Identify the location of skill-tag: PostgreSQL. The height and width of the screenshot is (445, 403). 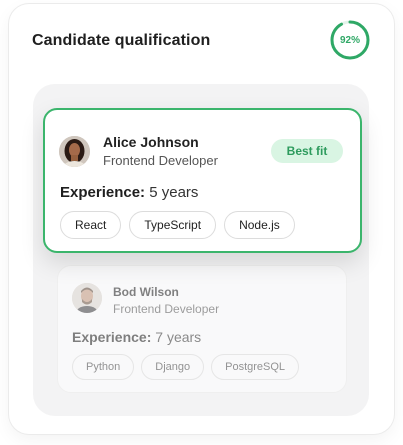
(255, 367).